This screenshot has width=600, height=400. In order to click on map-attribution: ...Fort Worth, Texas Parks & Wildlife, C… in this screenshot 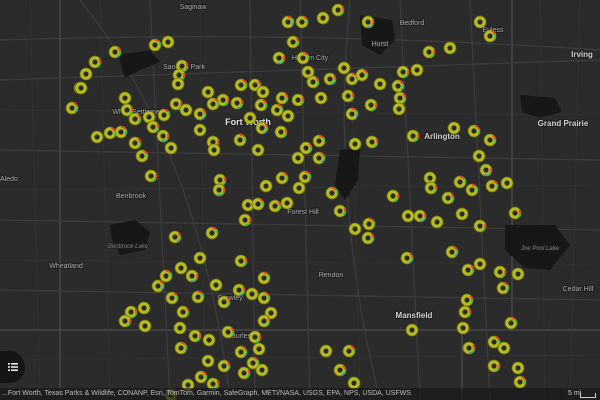, I will do `click(281, 394)`.